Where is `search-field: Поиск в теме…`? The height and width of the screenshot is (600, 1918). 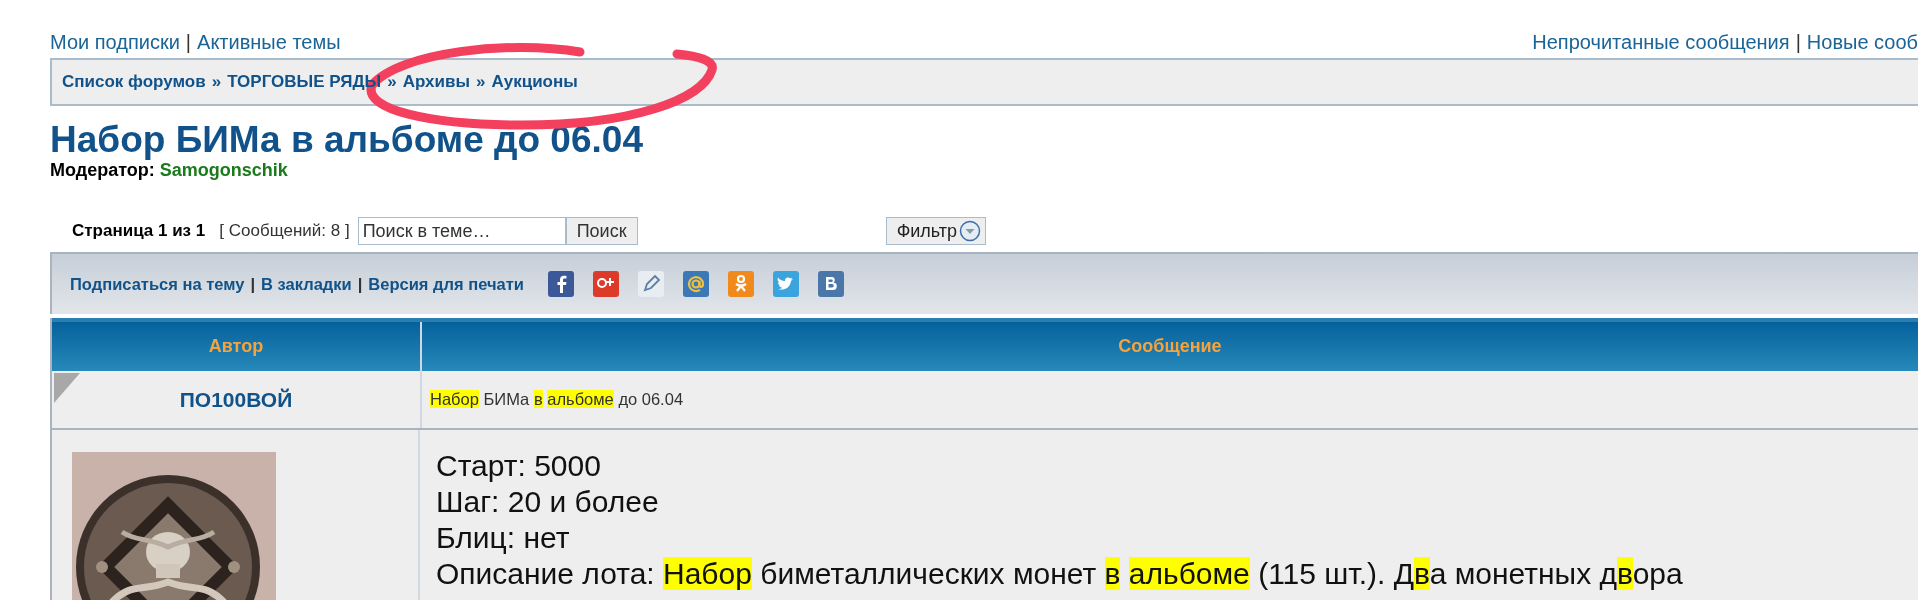
search-field: Поиск в теме… is located at coordinates (461, 231).